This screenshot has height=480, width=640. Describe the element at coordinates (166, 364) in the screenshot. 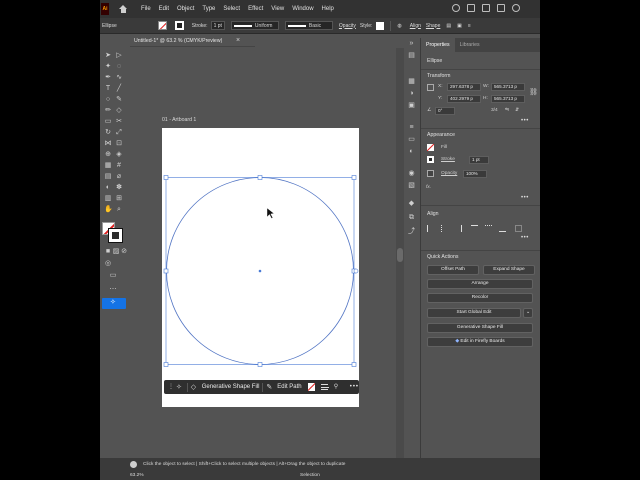

I see `handle-bottom-left` at that location.